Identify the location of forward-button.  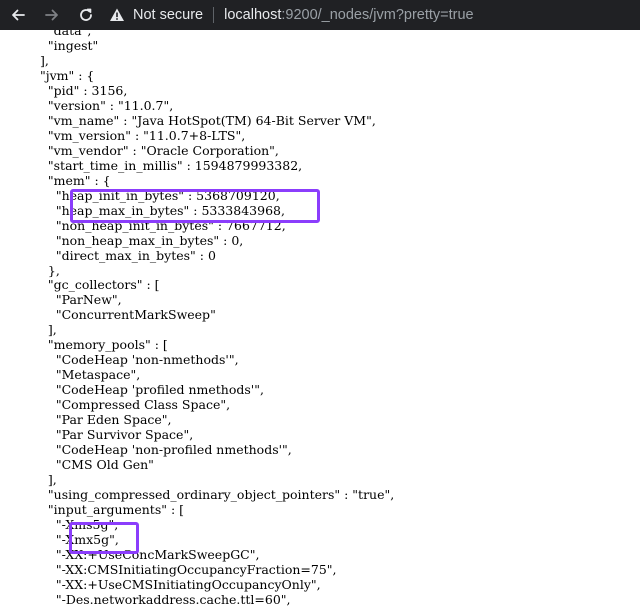
(52, 15).